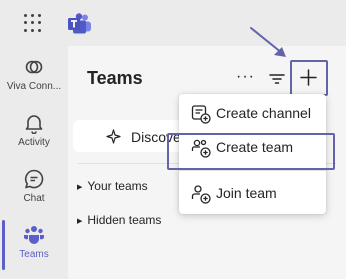 The height and width of the screenshot is (279, 346). Describe the element at coordinates (113, 136) in the screenshot. I see `sparkle-icon` at that location.